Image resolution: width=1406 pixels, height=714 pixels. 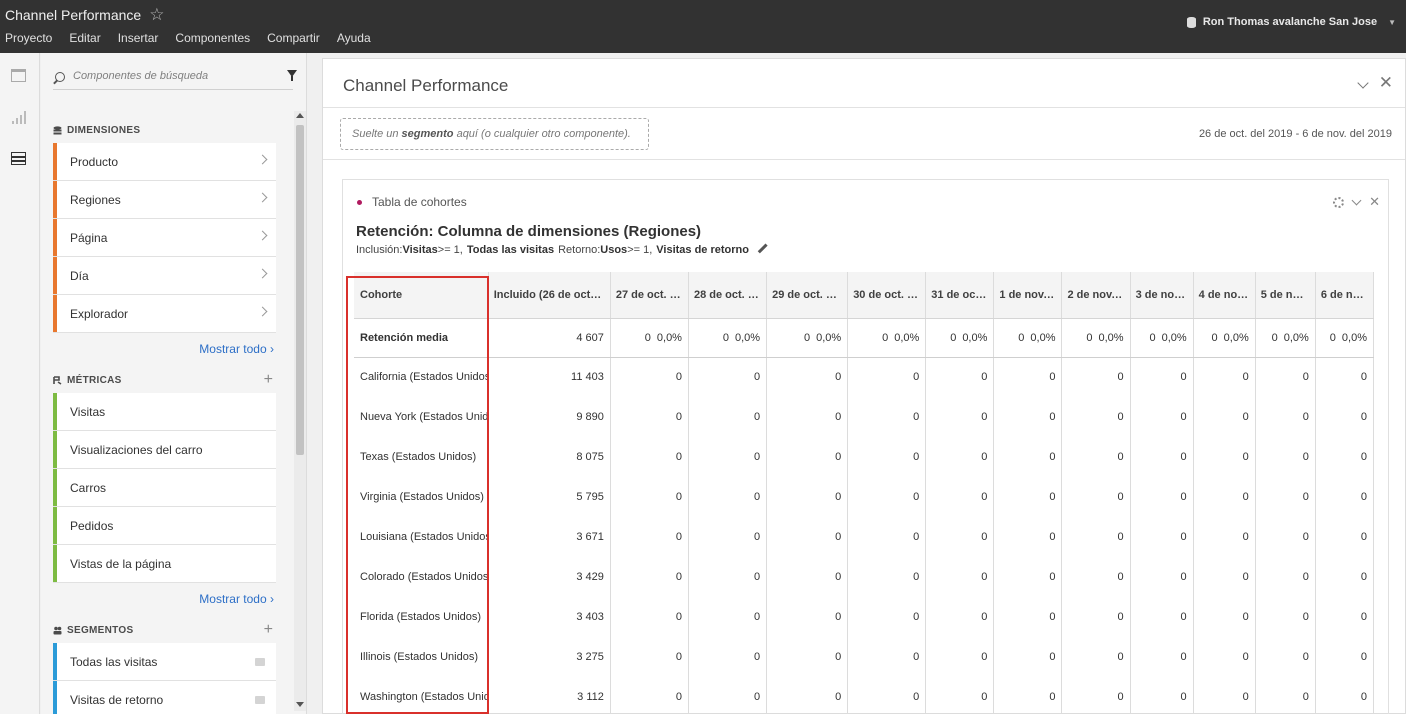 I want to click on cohort-label: Virginia (Estados Unidos), so click(x=421, y=497).